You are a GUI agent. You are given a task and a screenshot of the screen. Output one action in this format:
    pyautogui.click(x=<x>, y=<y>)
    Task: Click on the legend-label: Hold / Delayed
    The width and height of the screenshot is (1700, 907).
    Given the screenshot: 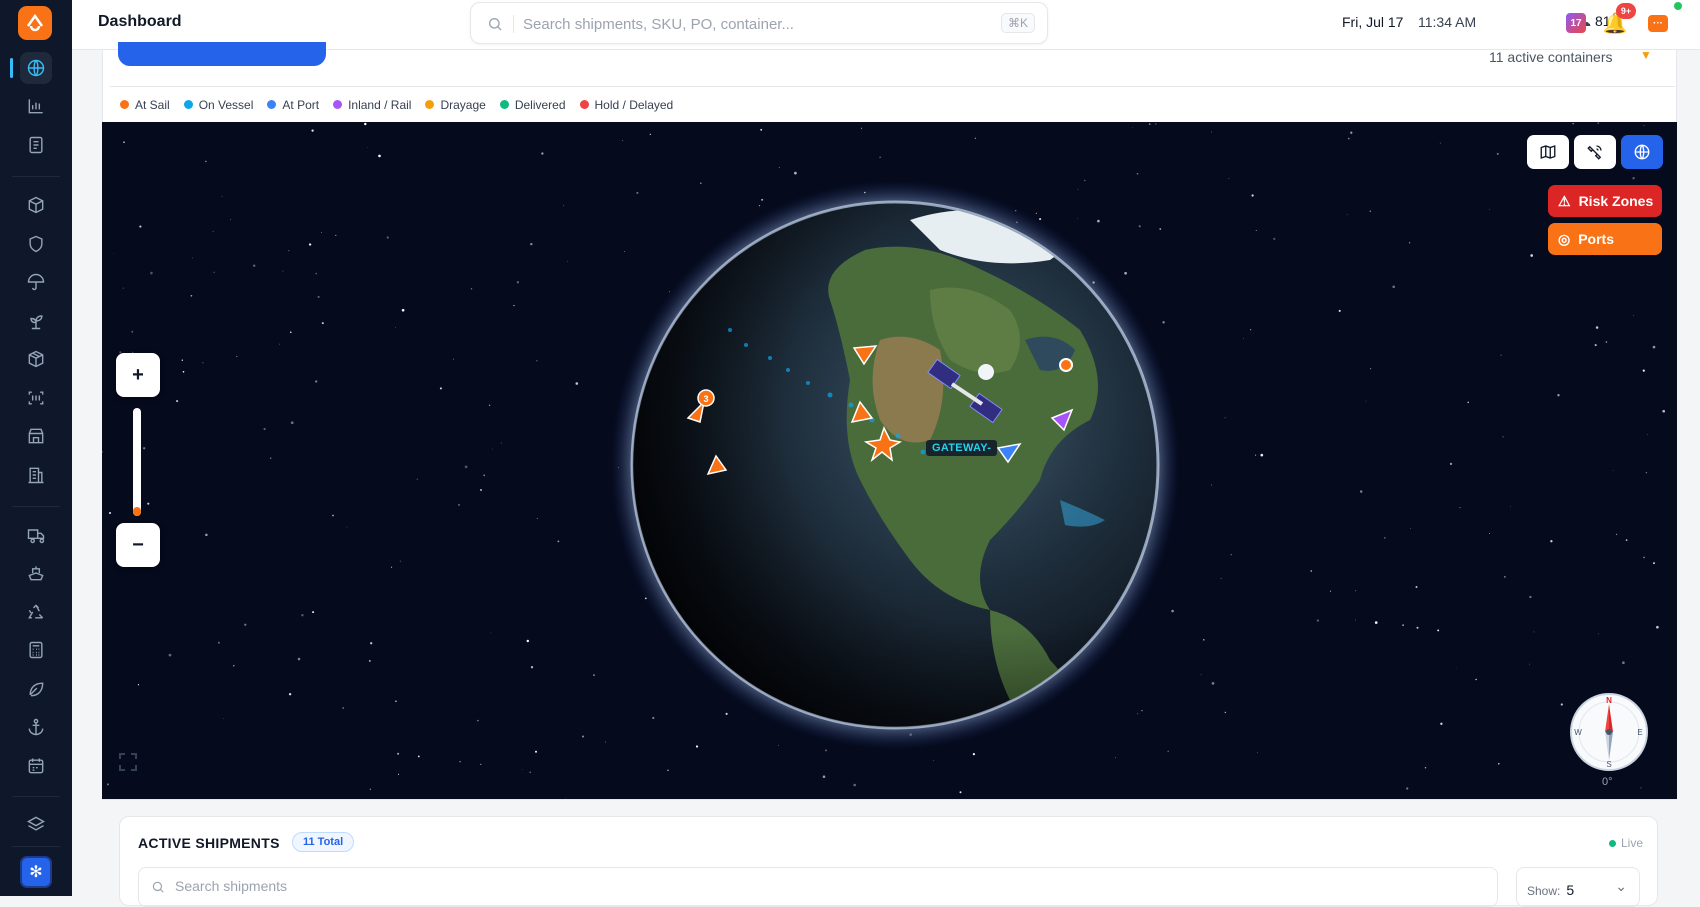 What is the action you would take?
    pyautogui.click(x=634, y=104)
    